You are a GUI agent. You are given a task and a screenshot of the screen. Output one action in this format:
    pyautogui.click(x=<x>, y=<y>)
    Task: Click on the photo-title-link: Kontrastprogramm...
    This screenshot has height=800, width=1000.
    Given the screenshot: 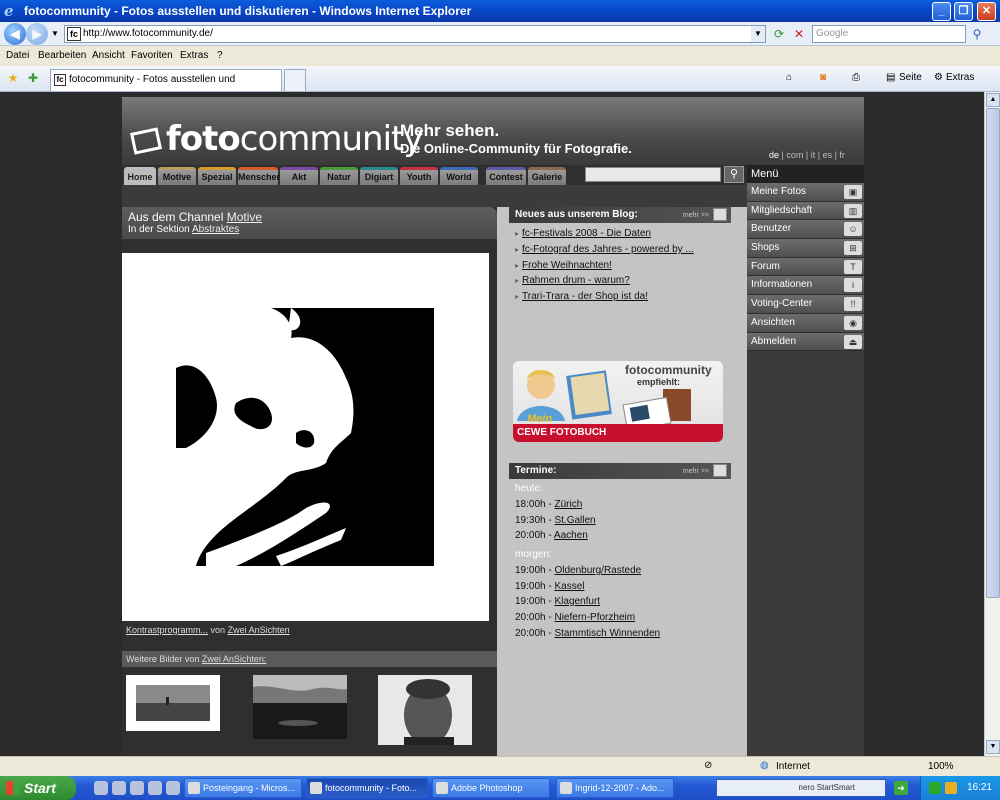 What is the action you would take?
    pyautogui.click(x=167, y=630)
    